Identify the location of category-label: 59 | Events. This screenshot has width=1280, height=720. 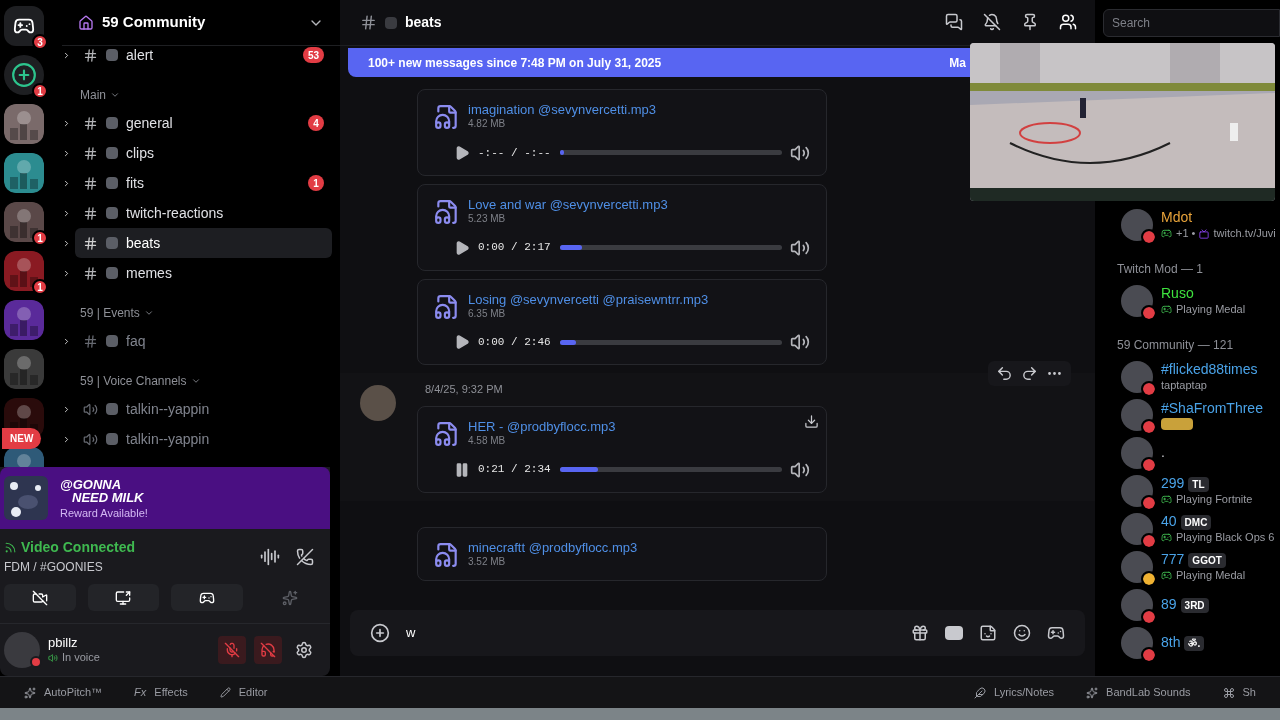
(110, 313).